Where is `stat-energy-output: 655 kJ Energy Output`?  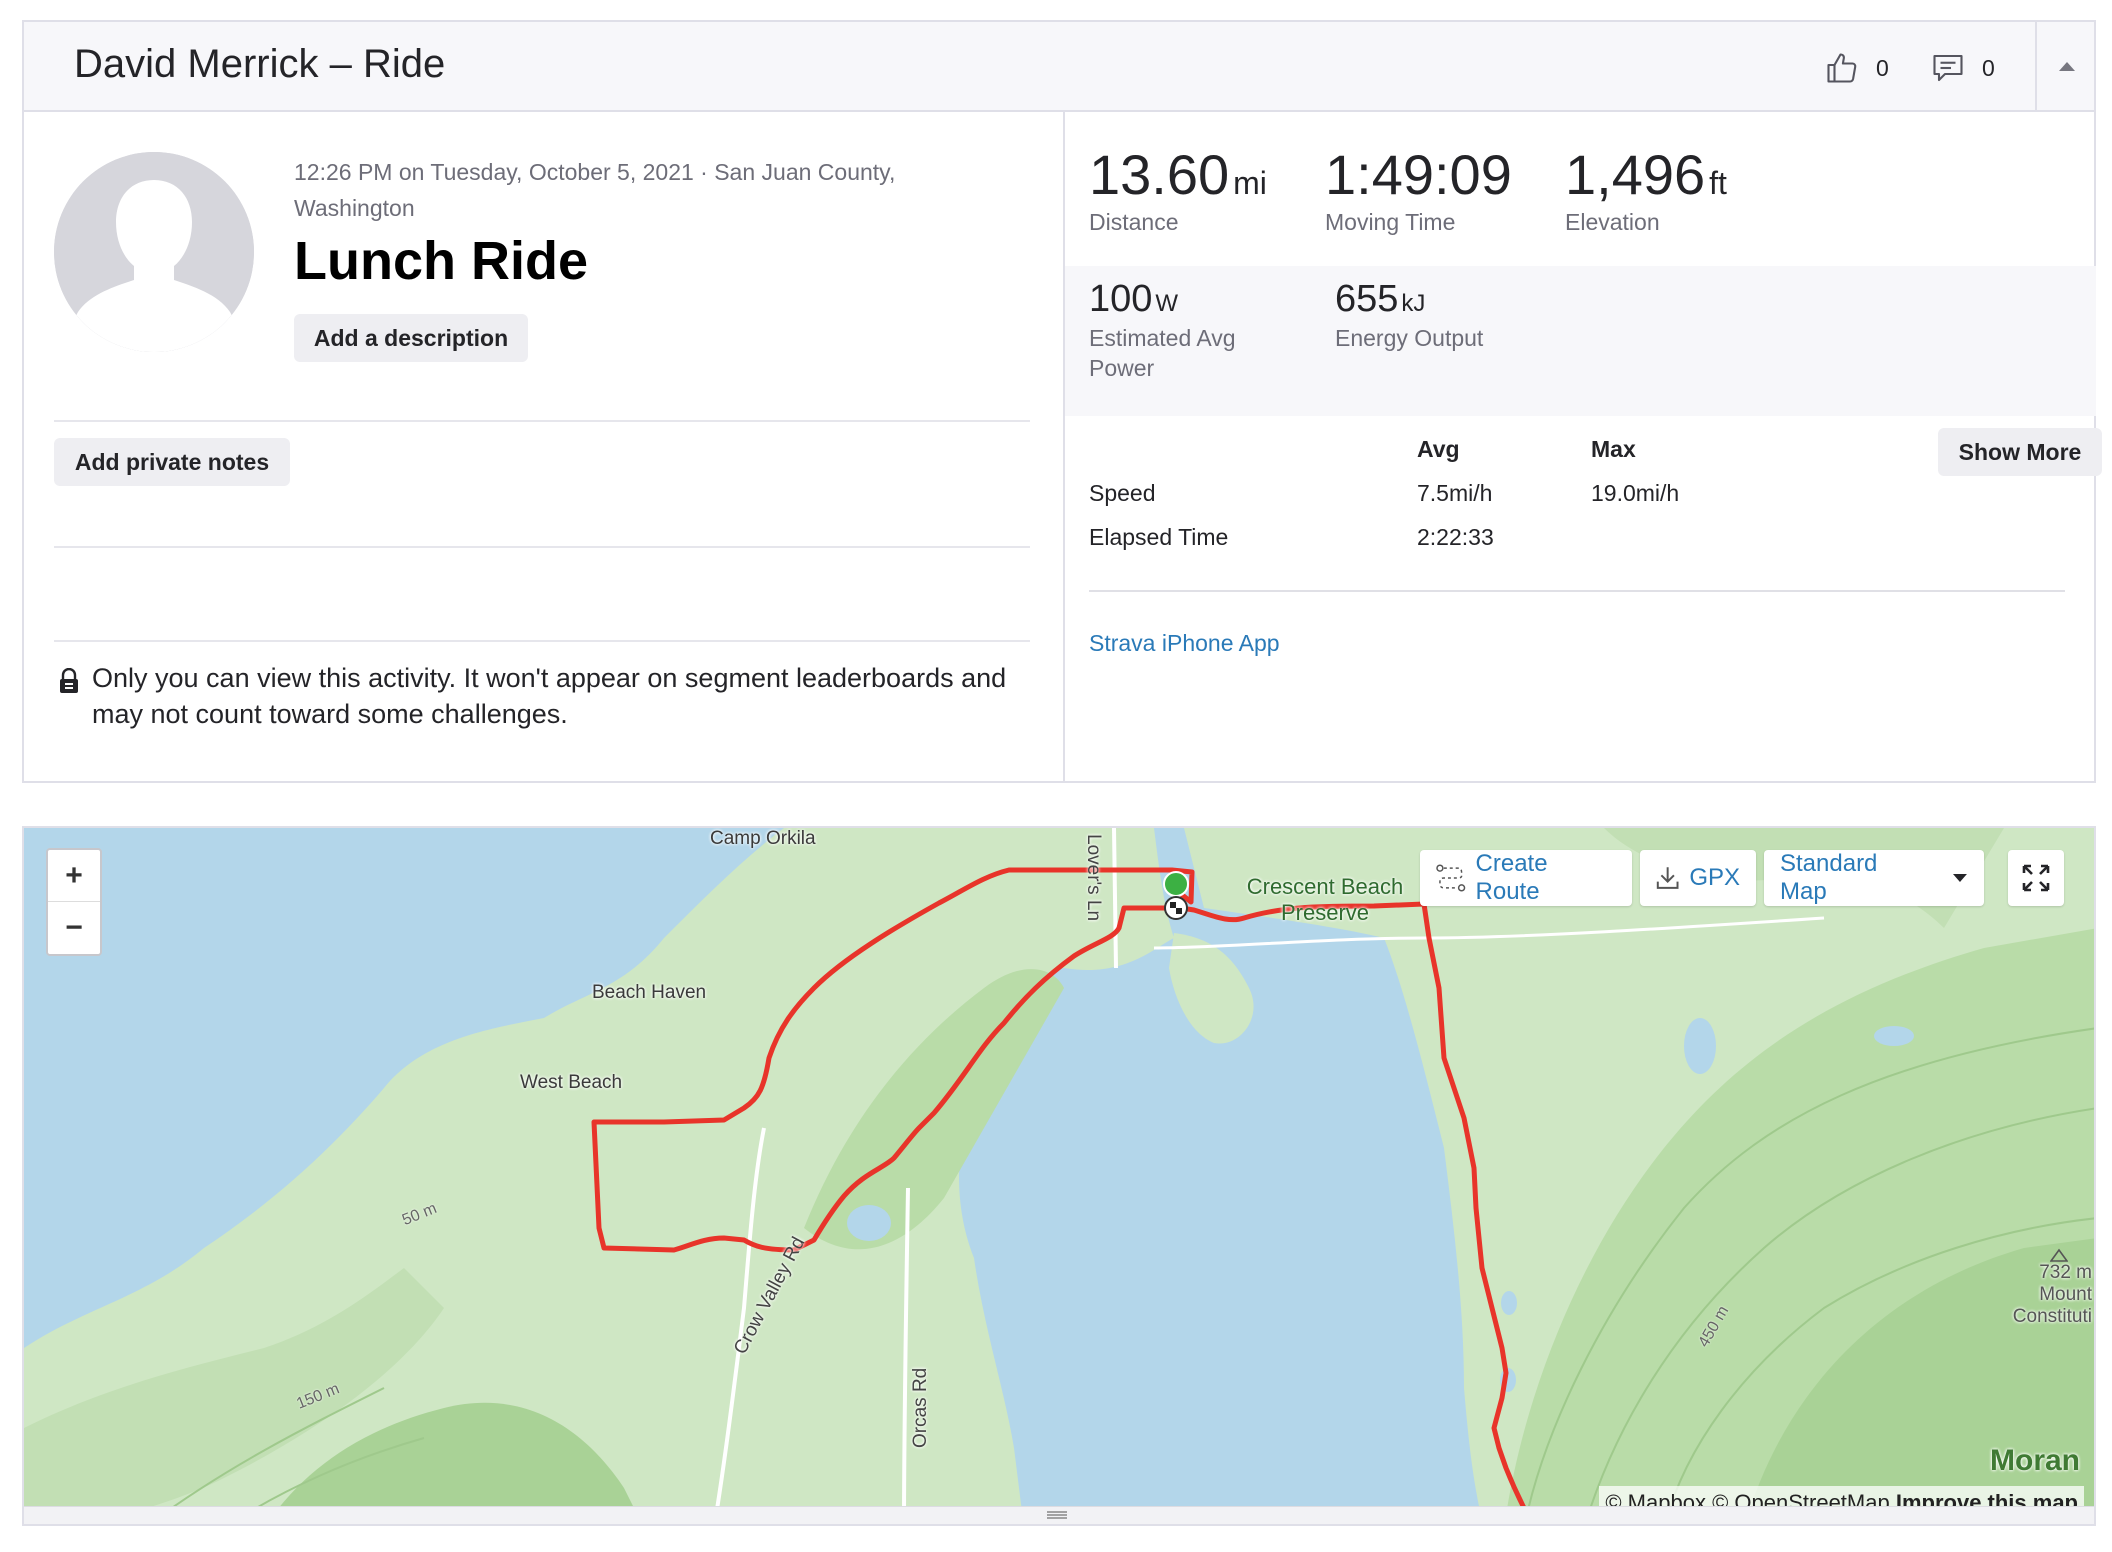 stat-energy-output: 655 kJ Energy Output is located at coordinates (1409, 315).